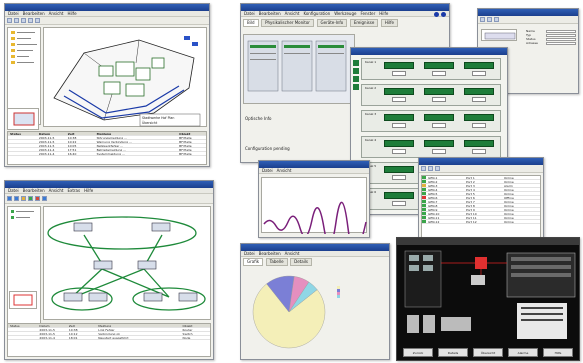  I want to click on tree-view, so click(25, 58).